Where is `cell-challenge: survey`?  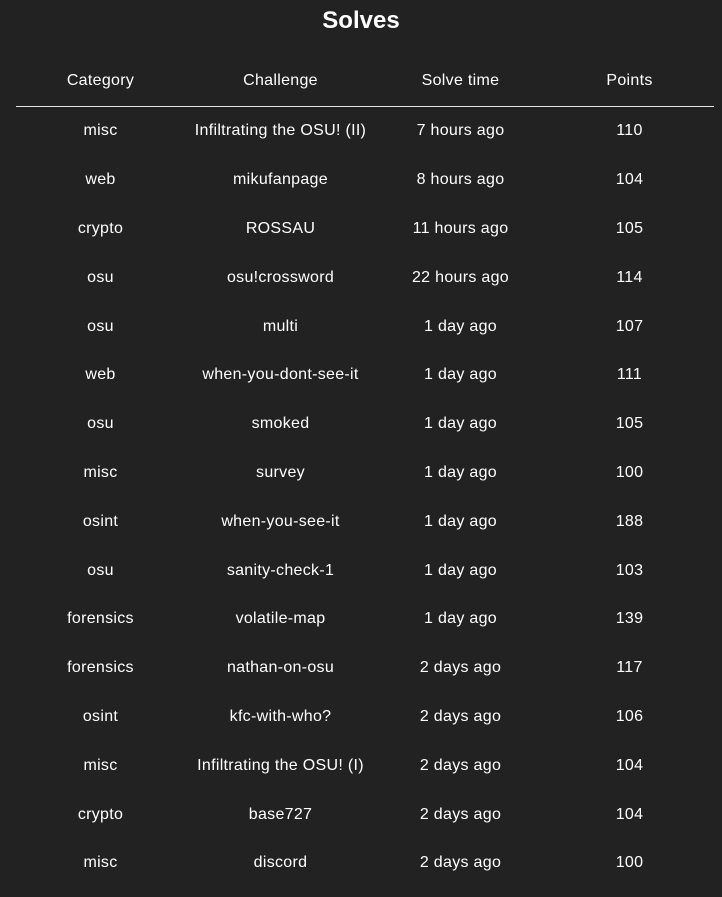
cell-challenge: survey is located at coordinates (280, 472).